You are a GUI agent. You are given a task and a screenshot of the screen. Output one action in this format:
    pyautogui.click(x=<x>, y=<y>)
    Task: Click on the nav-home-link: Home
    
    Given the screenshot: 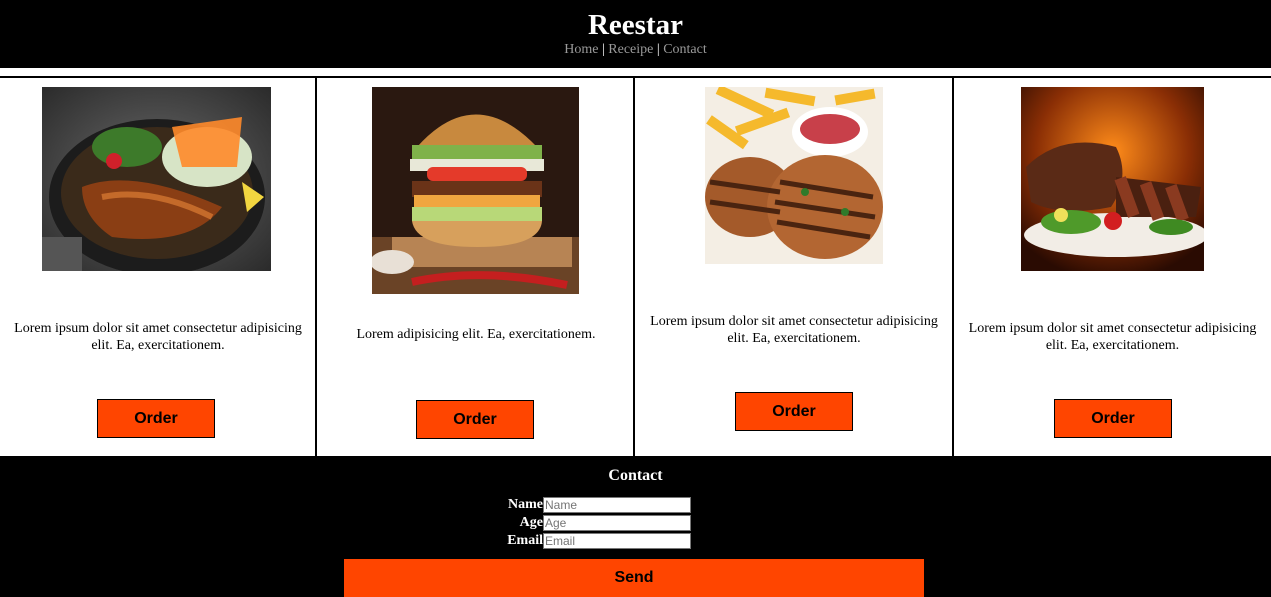 What is the action you would take?
    pyautogui.click(x=581, y=49)
    